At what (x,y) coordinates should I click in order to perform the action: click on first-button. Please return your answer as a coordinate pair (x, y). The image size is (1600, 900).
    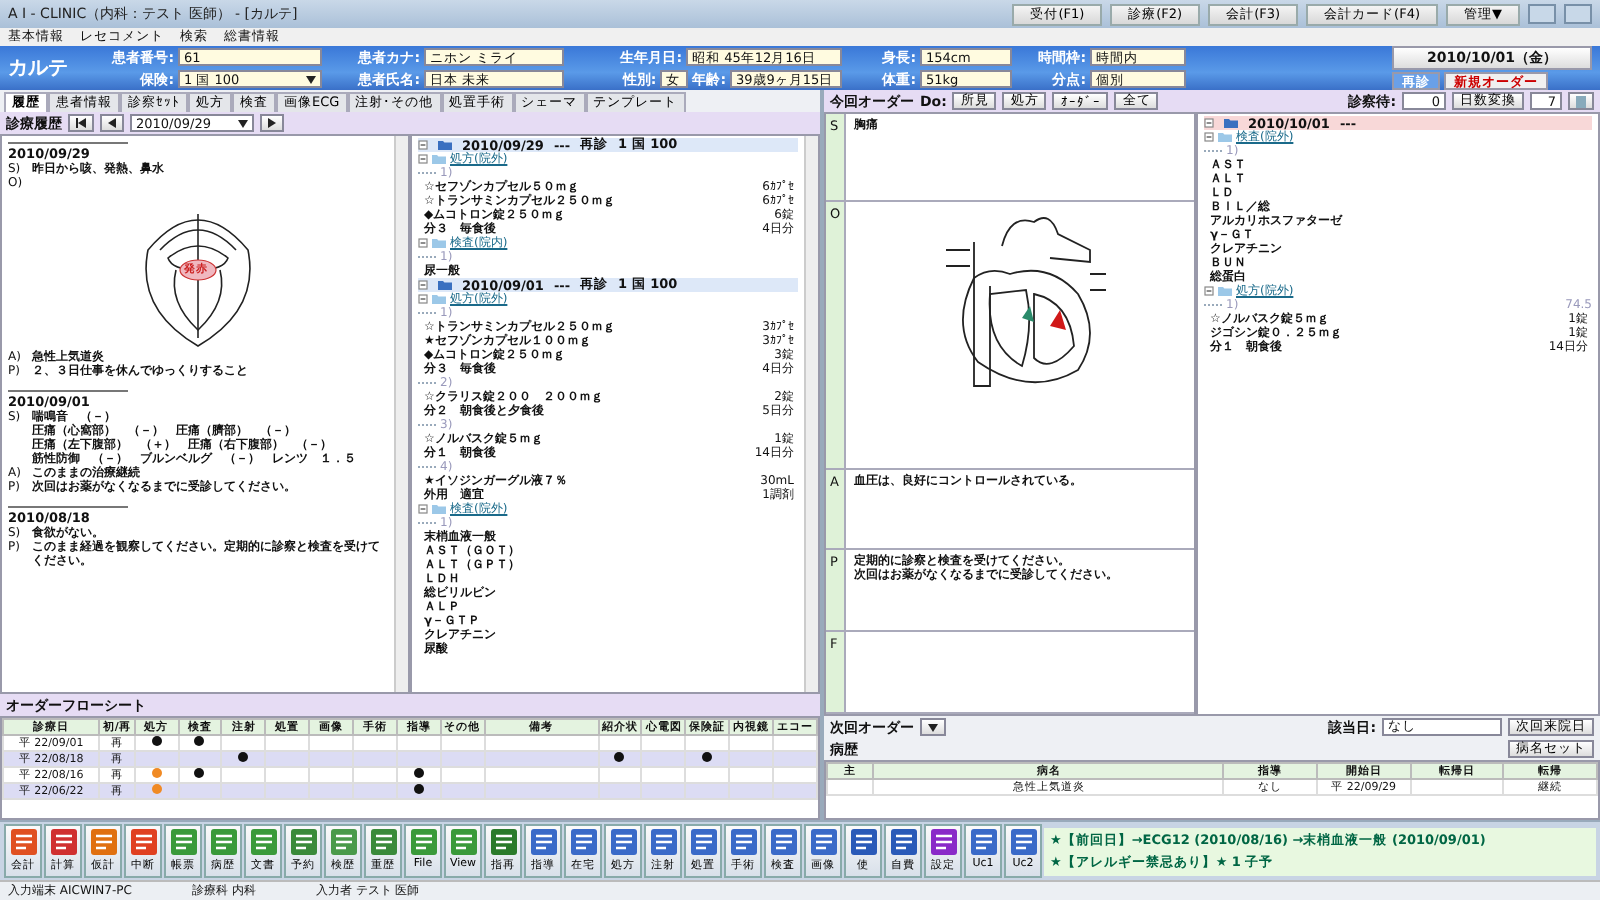
    Looking at the image, I should click on (81, 123).